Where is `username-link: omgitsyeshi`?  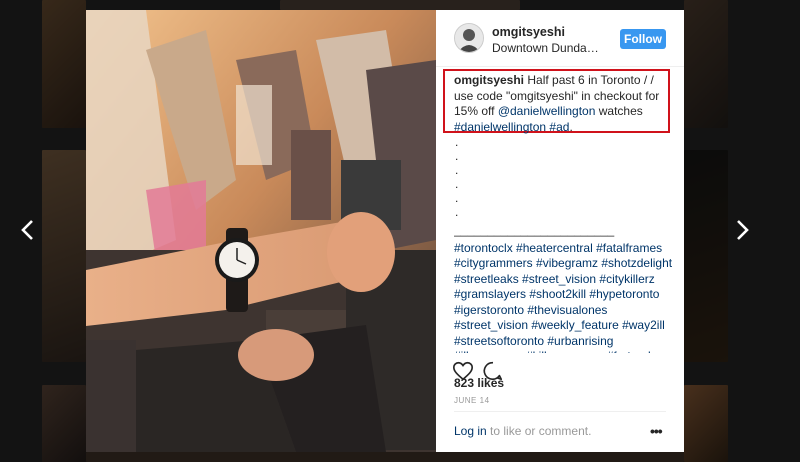
username-link: omgitsyeshi is located at coordinates (528, 32).